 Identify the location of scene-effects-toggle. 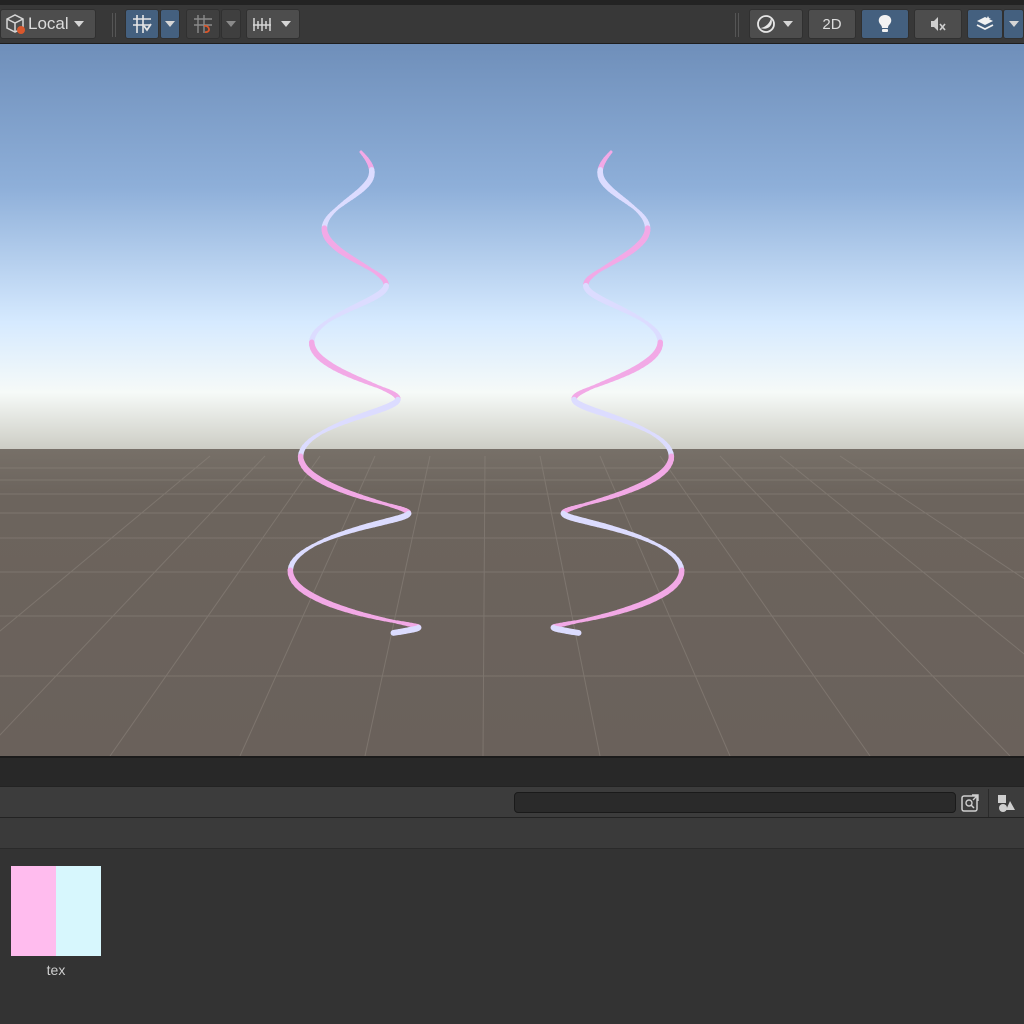
(985, 24).